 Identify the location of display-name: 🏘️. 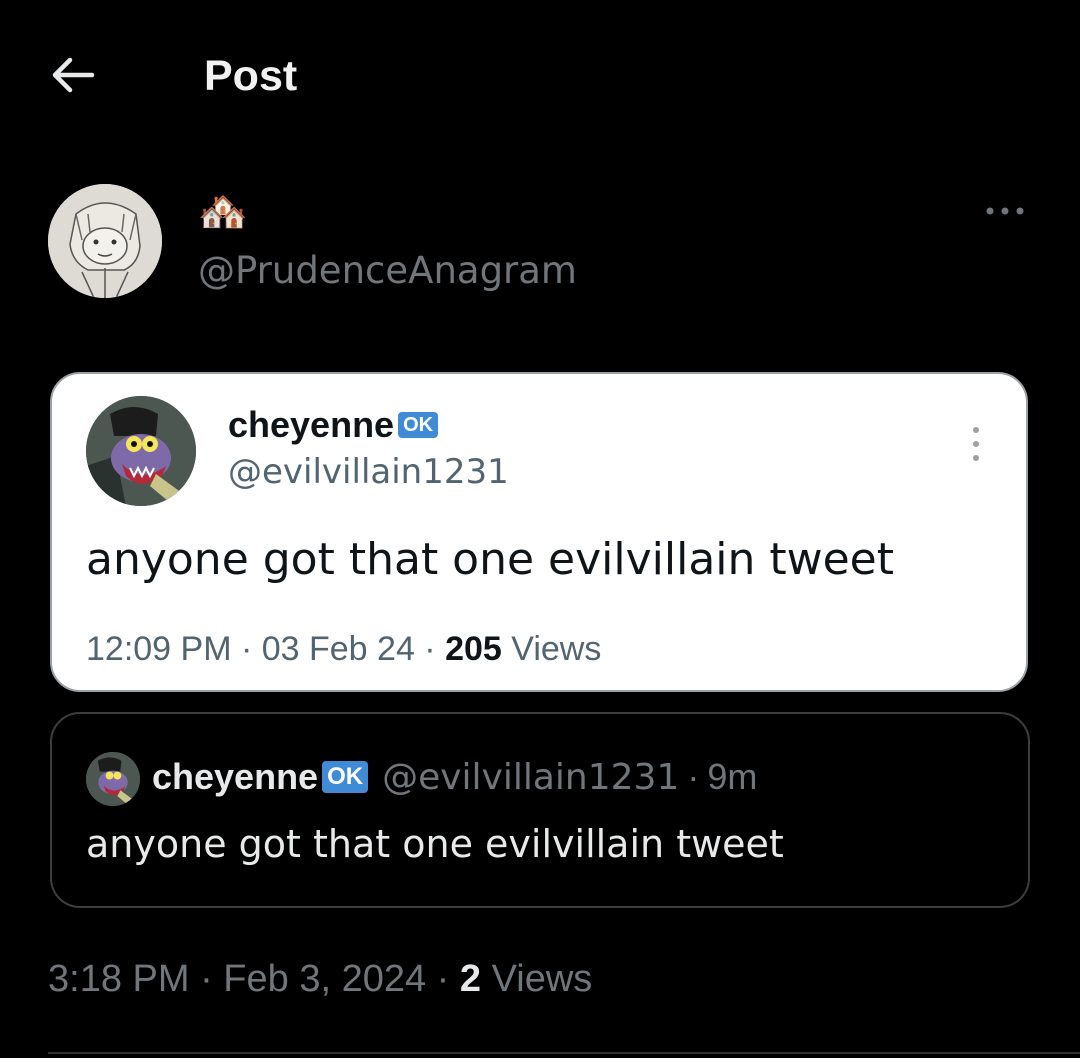
(223, 212).